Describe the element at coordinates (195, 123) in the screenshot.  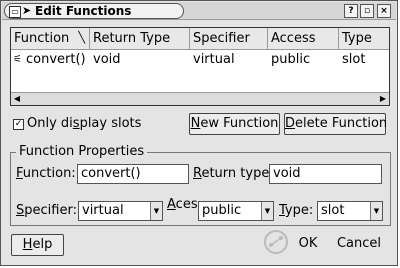
I see `mnemonic: N` at that location.